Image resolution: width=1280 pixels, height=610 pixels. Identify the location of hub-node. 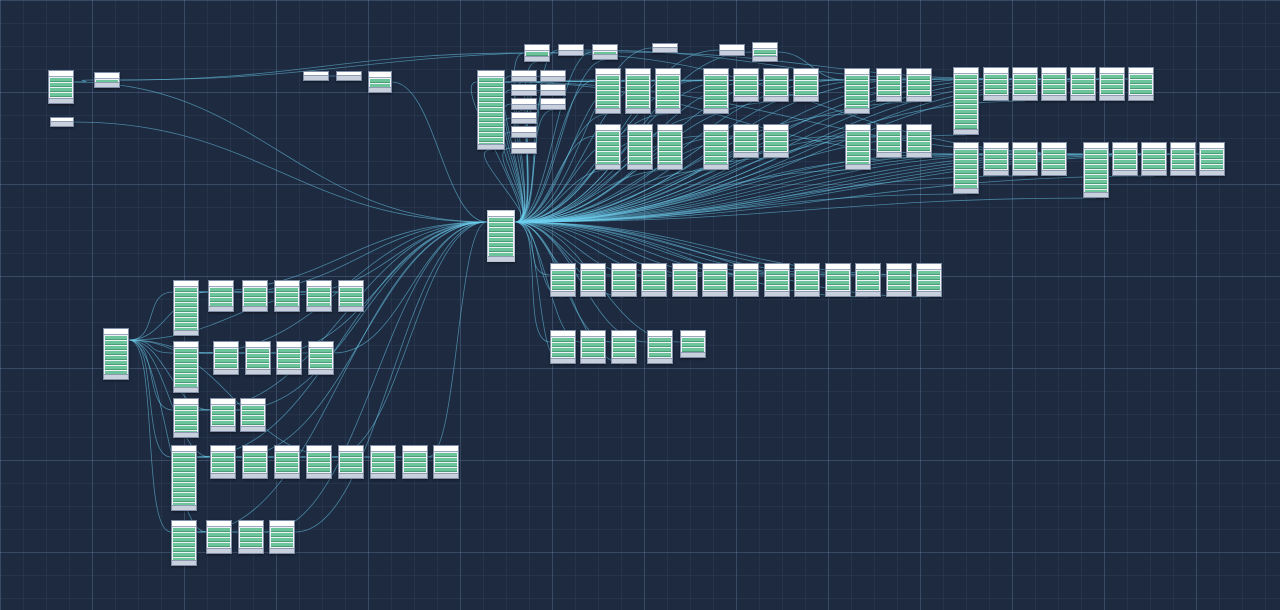
(501, 236).